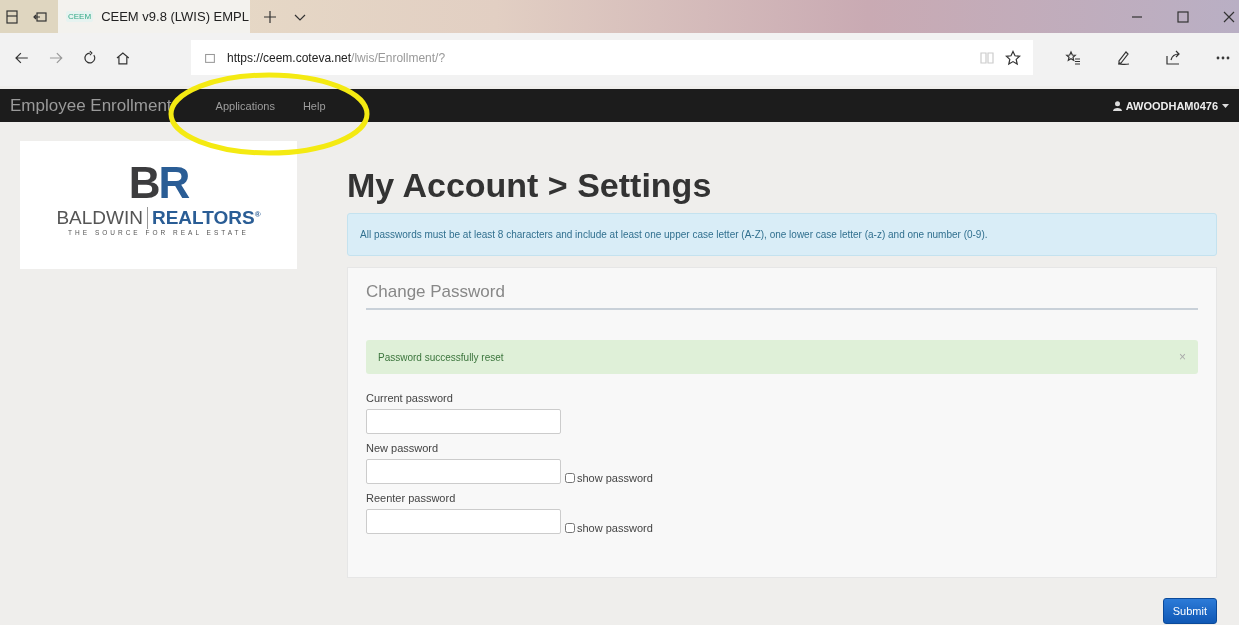 This screenshot has width=1239, height=625. Describe the element at coordinates (154, 16) in the screenshot. I see `browser-tab: CEEM CEEM v9.8 (LWIS) EMPL` at that location.